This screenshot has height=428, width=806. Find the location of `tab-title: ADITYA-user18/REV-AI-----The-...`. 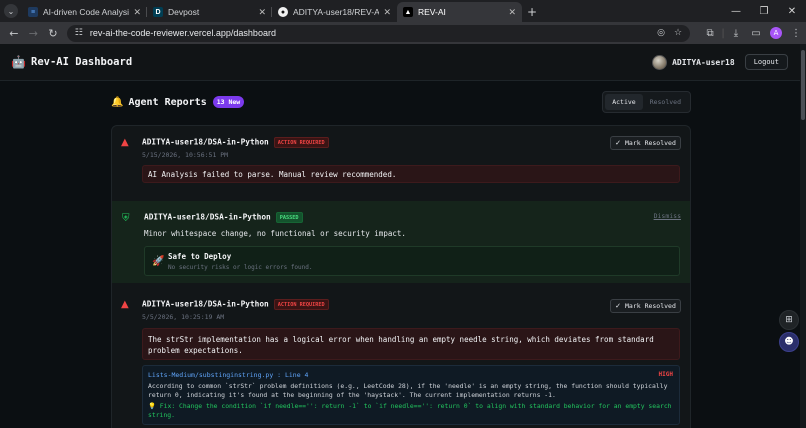

tab-title: ADITYA-user18/REV-AI-----The-... is located at coordinates (336, 12).